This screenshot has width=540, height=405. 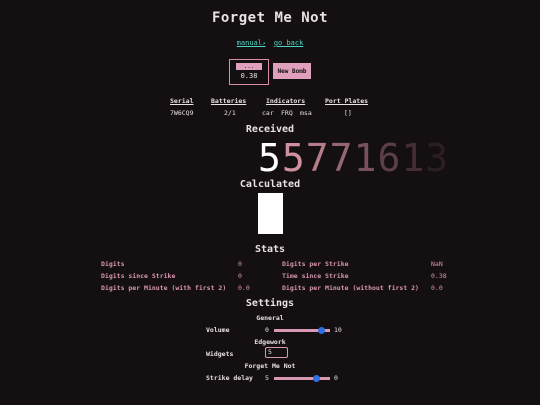 I want to click on manual-link: manual↗, so click(x=251, y=43).